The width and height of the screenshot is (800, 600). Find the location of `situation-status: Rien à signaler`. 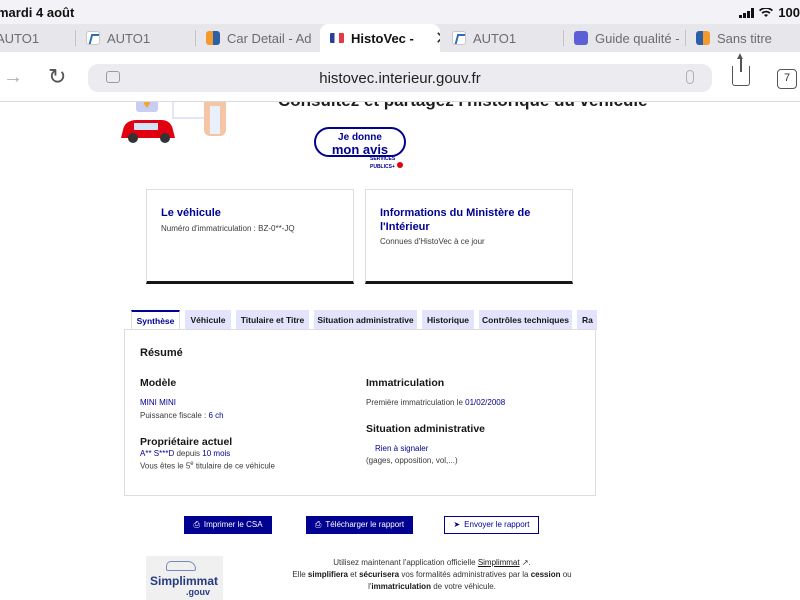

situation-status: Rien à signaler is located at coordinates (402, 448).